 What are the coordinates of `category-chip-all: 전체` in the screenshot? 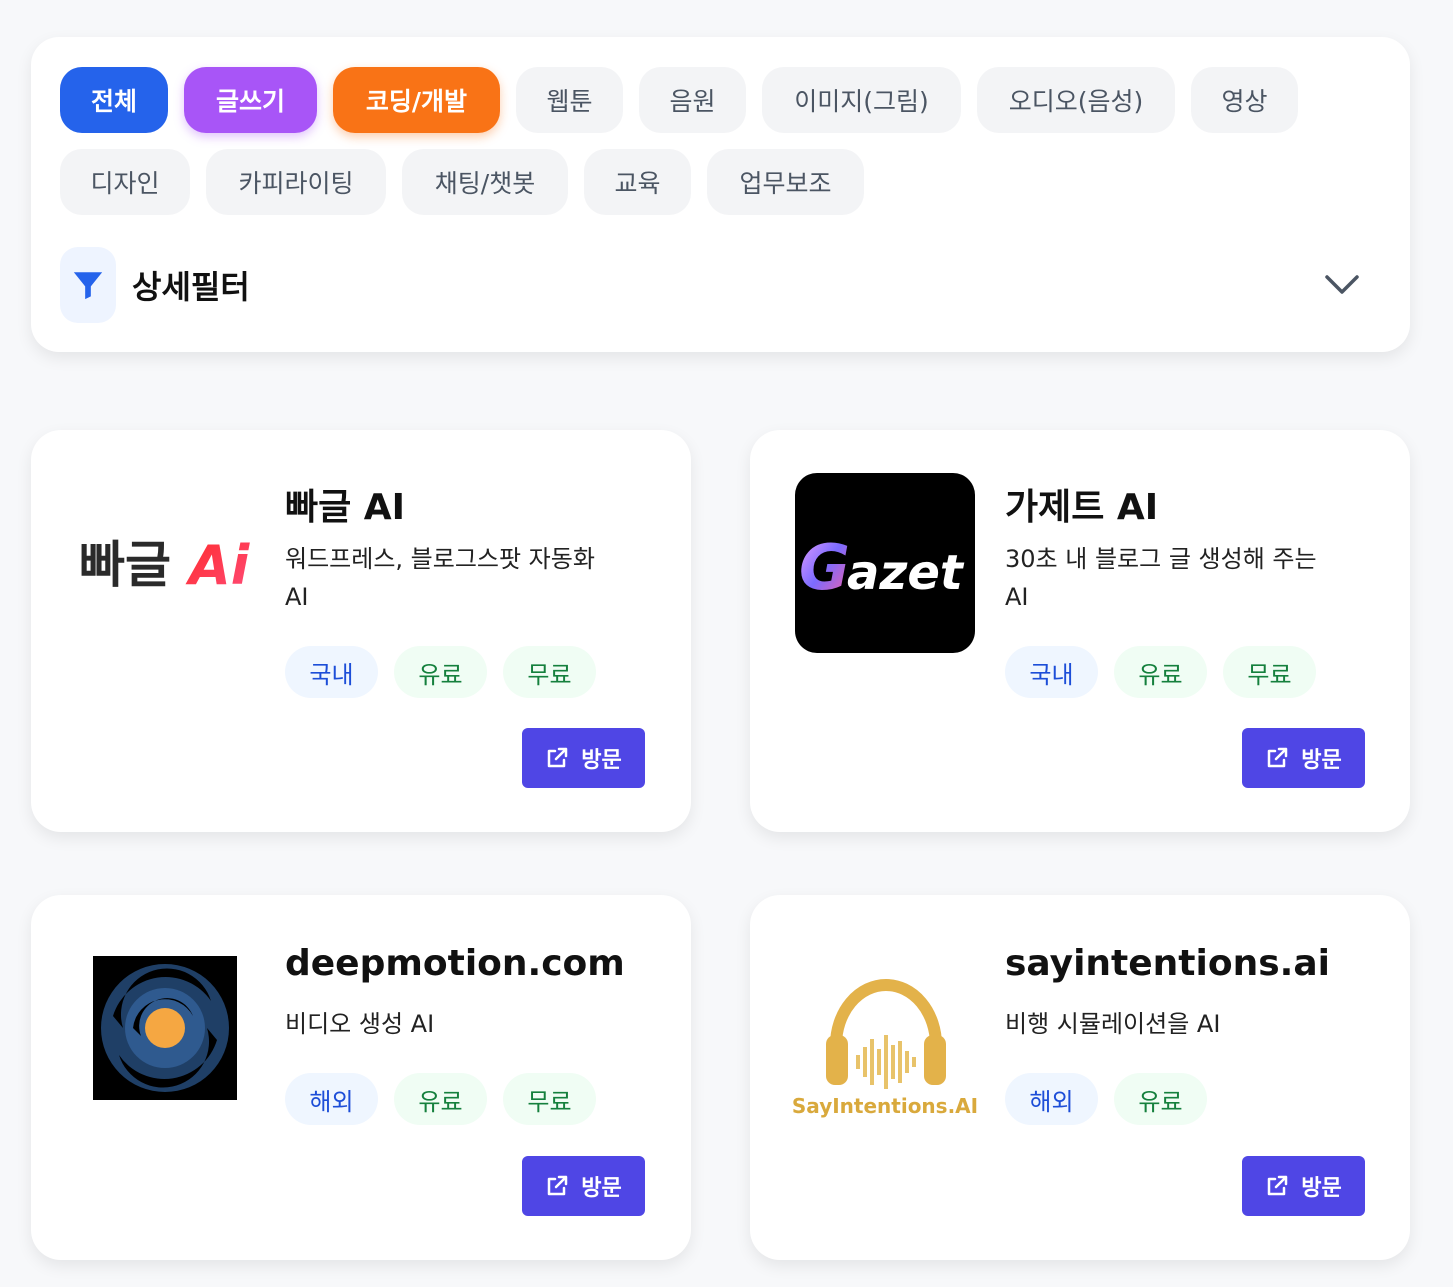 It's located at (114, 100).